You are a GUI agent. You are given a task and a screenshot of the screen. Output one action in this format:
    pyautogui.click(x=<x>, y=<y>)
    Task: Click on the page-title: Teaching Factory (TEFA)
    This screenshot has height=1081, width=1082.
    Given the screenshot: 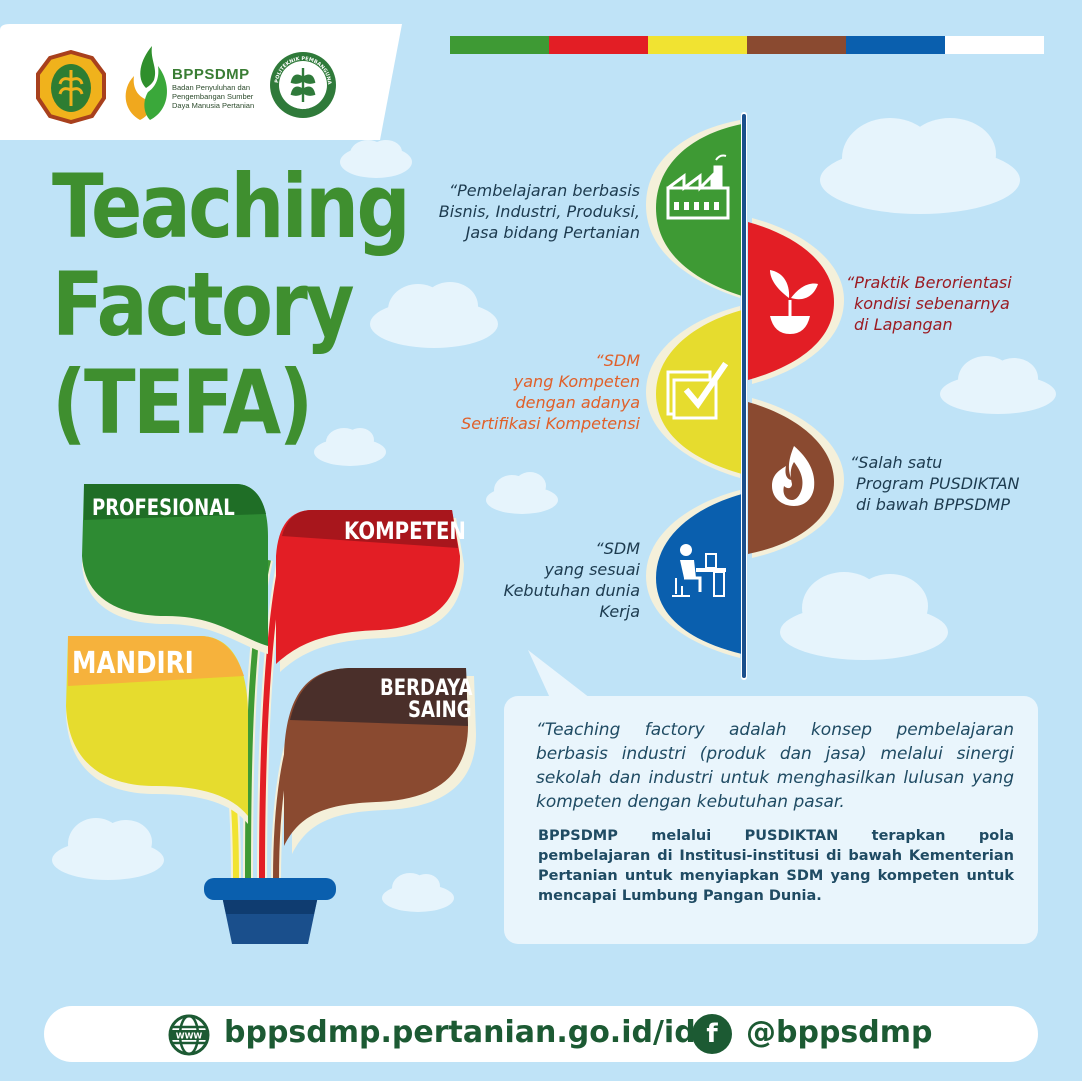 What is the action you would take?
    pyautogui.click(x=231, y=304)
    